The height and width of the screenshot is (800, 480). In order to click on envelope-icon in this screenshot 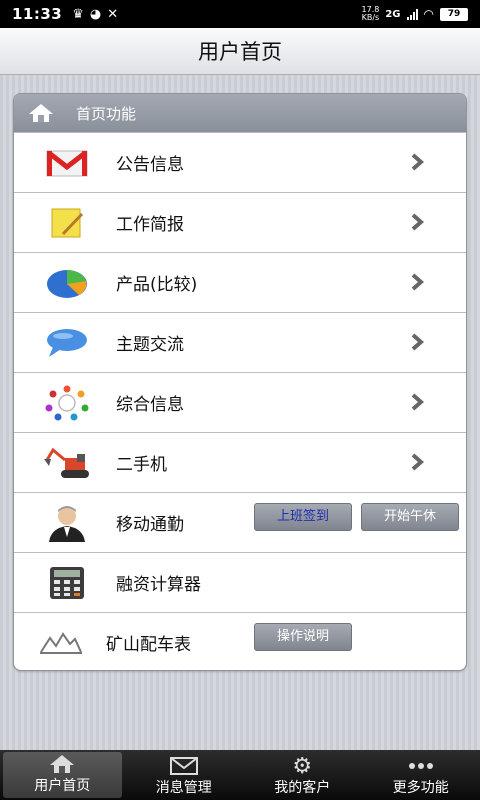, I will do `click(183, 766)`.